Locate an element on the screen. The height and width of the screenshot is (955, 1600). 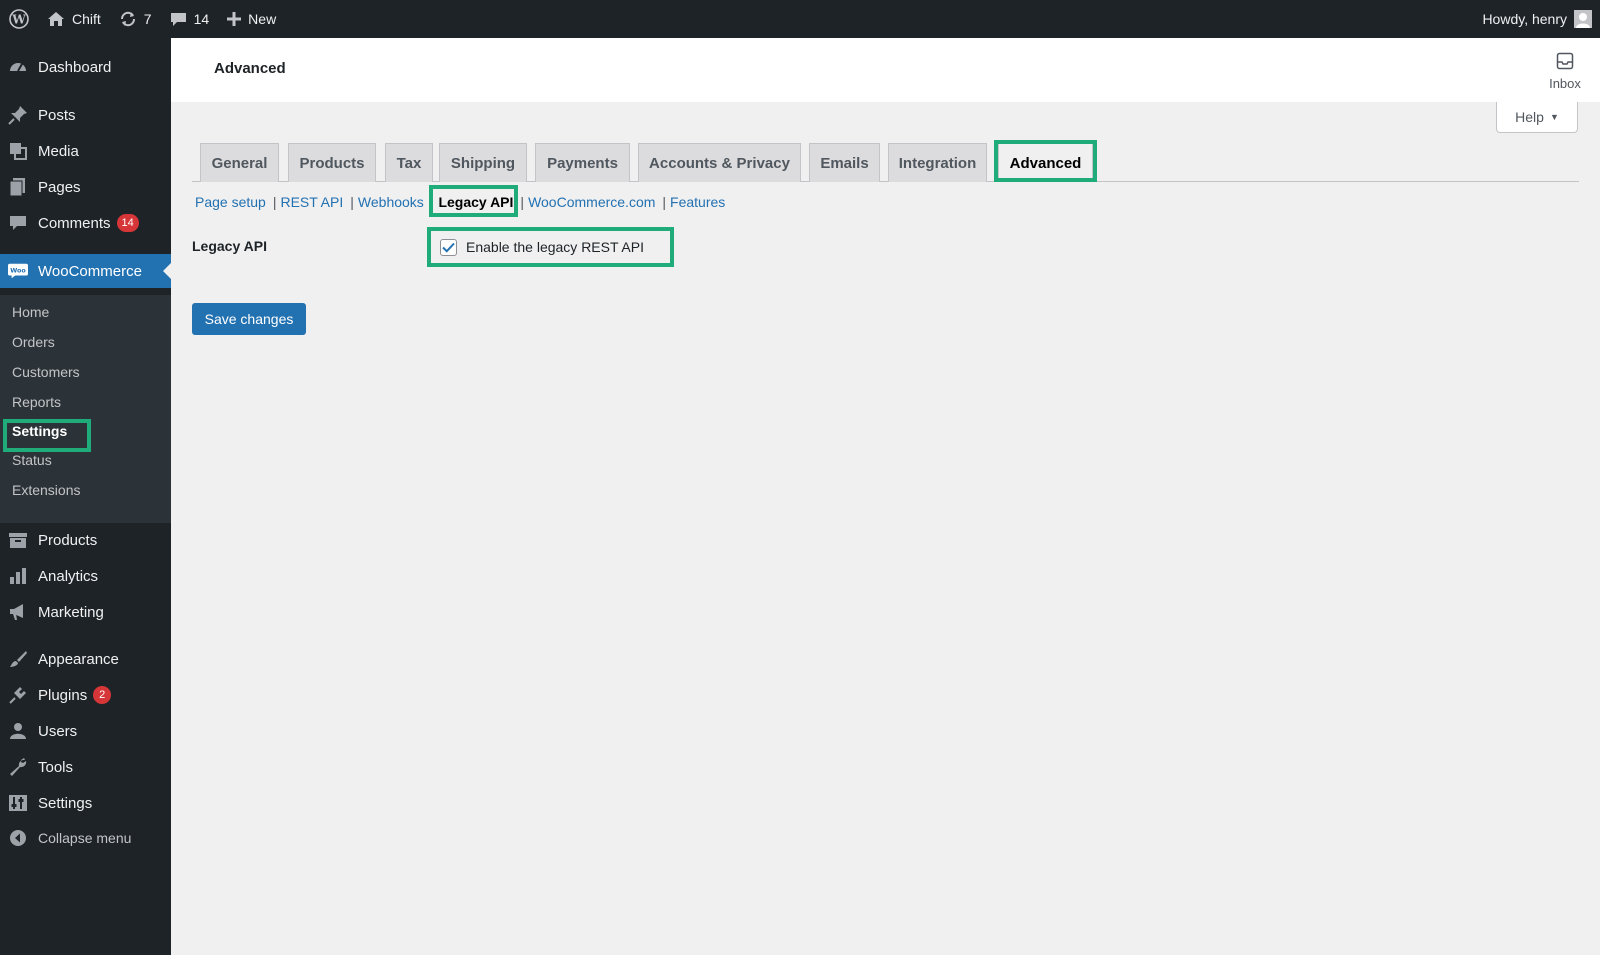
woocommerce-icon: Woo is located at coordinates (18, 271).